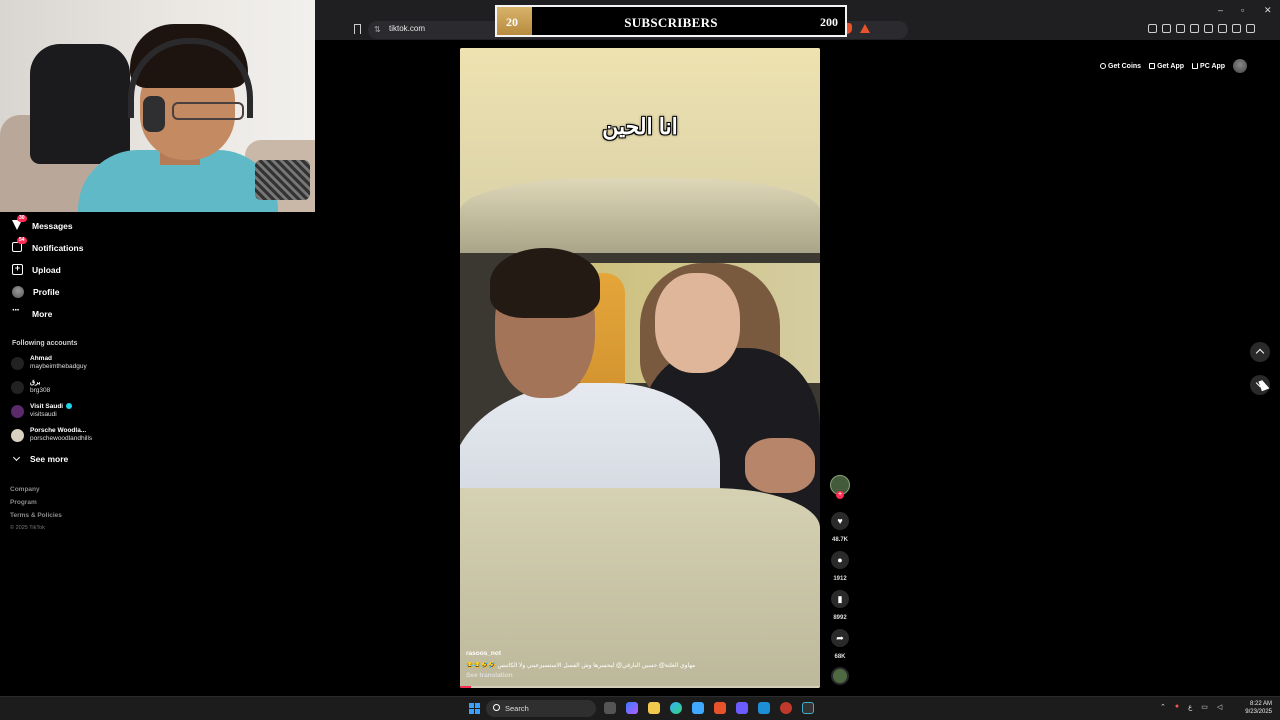 This screenshot has width=1280, height=720. I want to click on wallet-icon, so click(1166, 28).